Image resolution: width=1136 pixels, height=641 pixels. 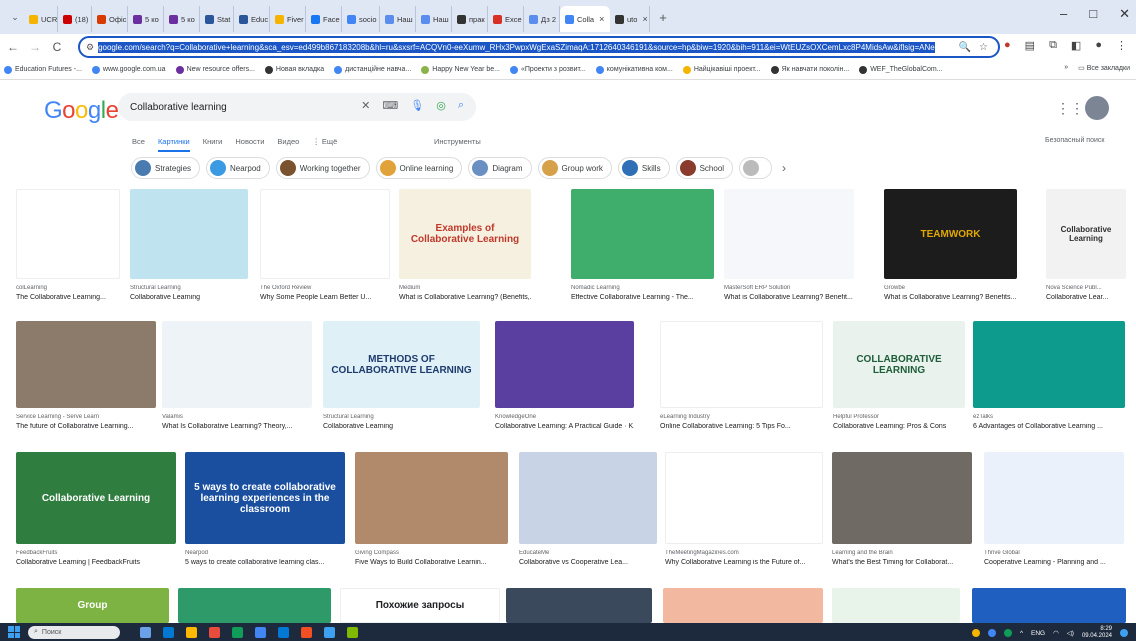 I want to click on result-source: colLearning, so click(x=68, y=288).